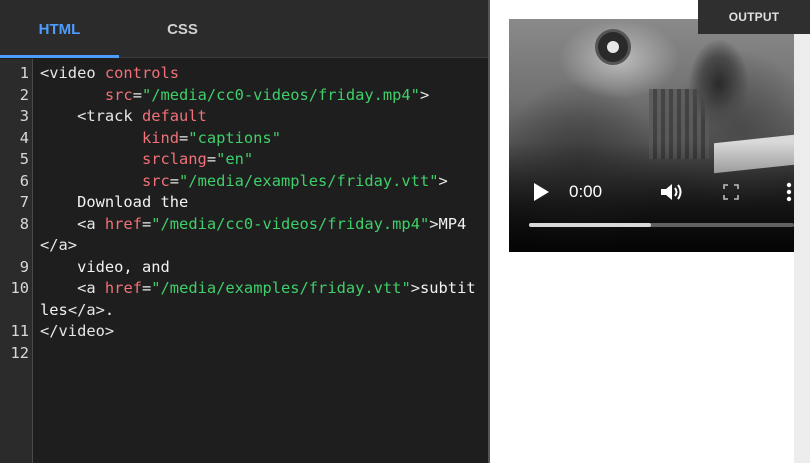 Image resolution: width=810 pixels, height=463 pixels. What do you see at coordinates (114, 202) in the screenshot?
I see `code-token: Download the` at bounding box center [114, 202].